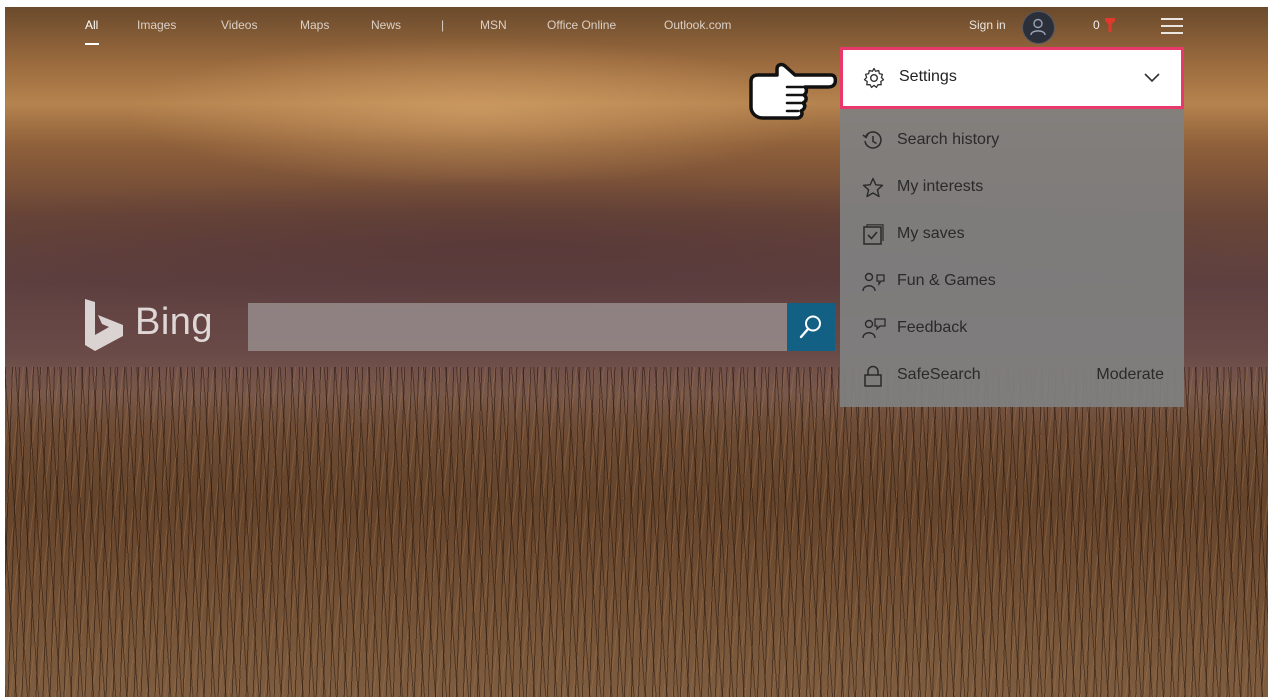  I want to click on nav-msn: MSN, so click(493, 25).